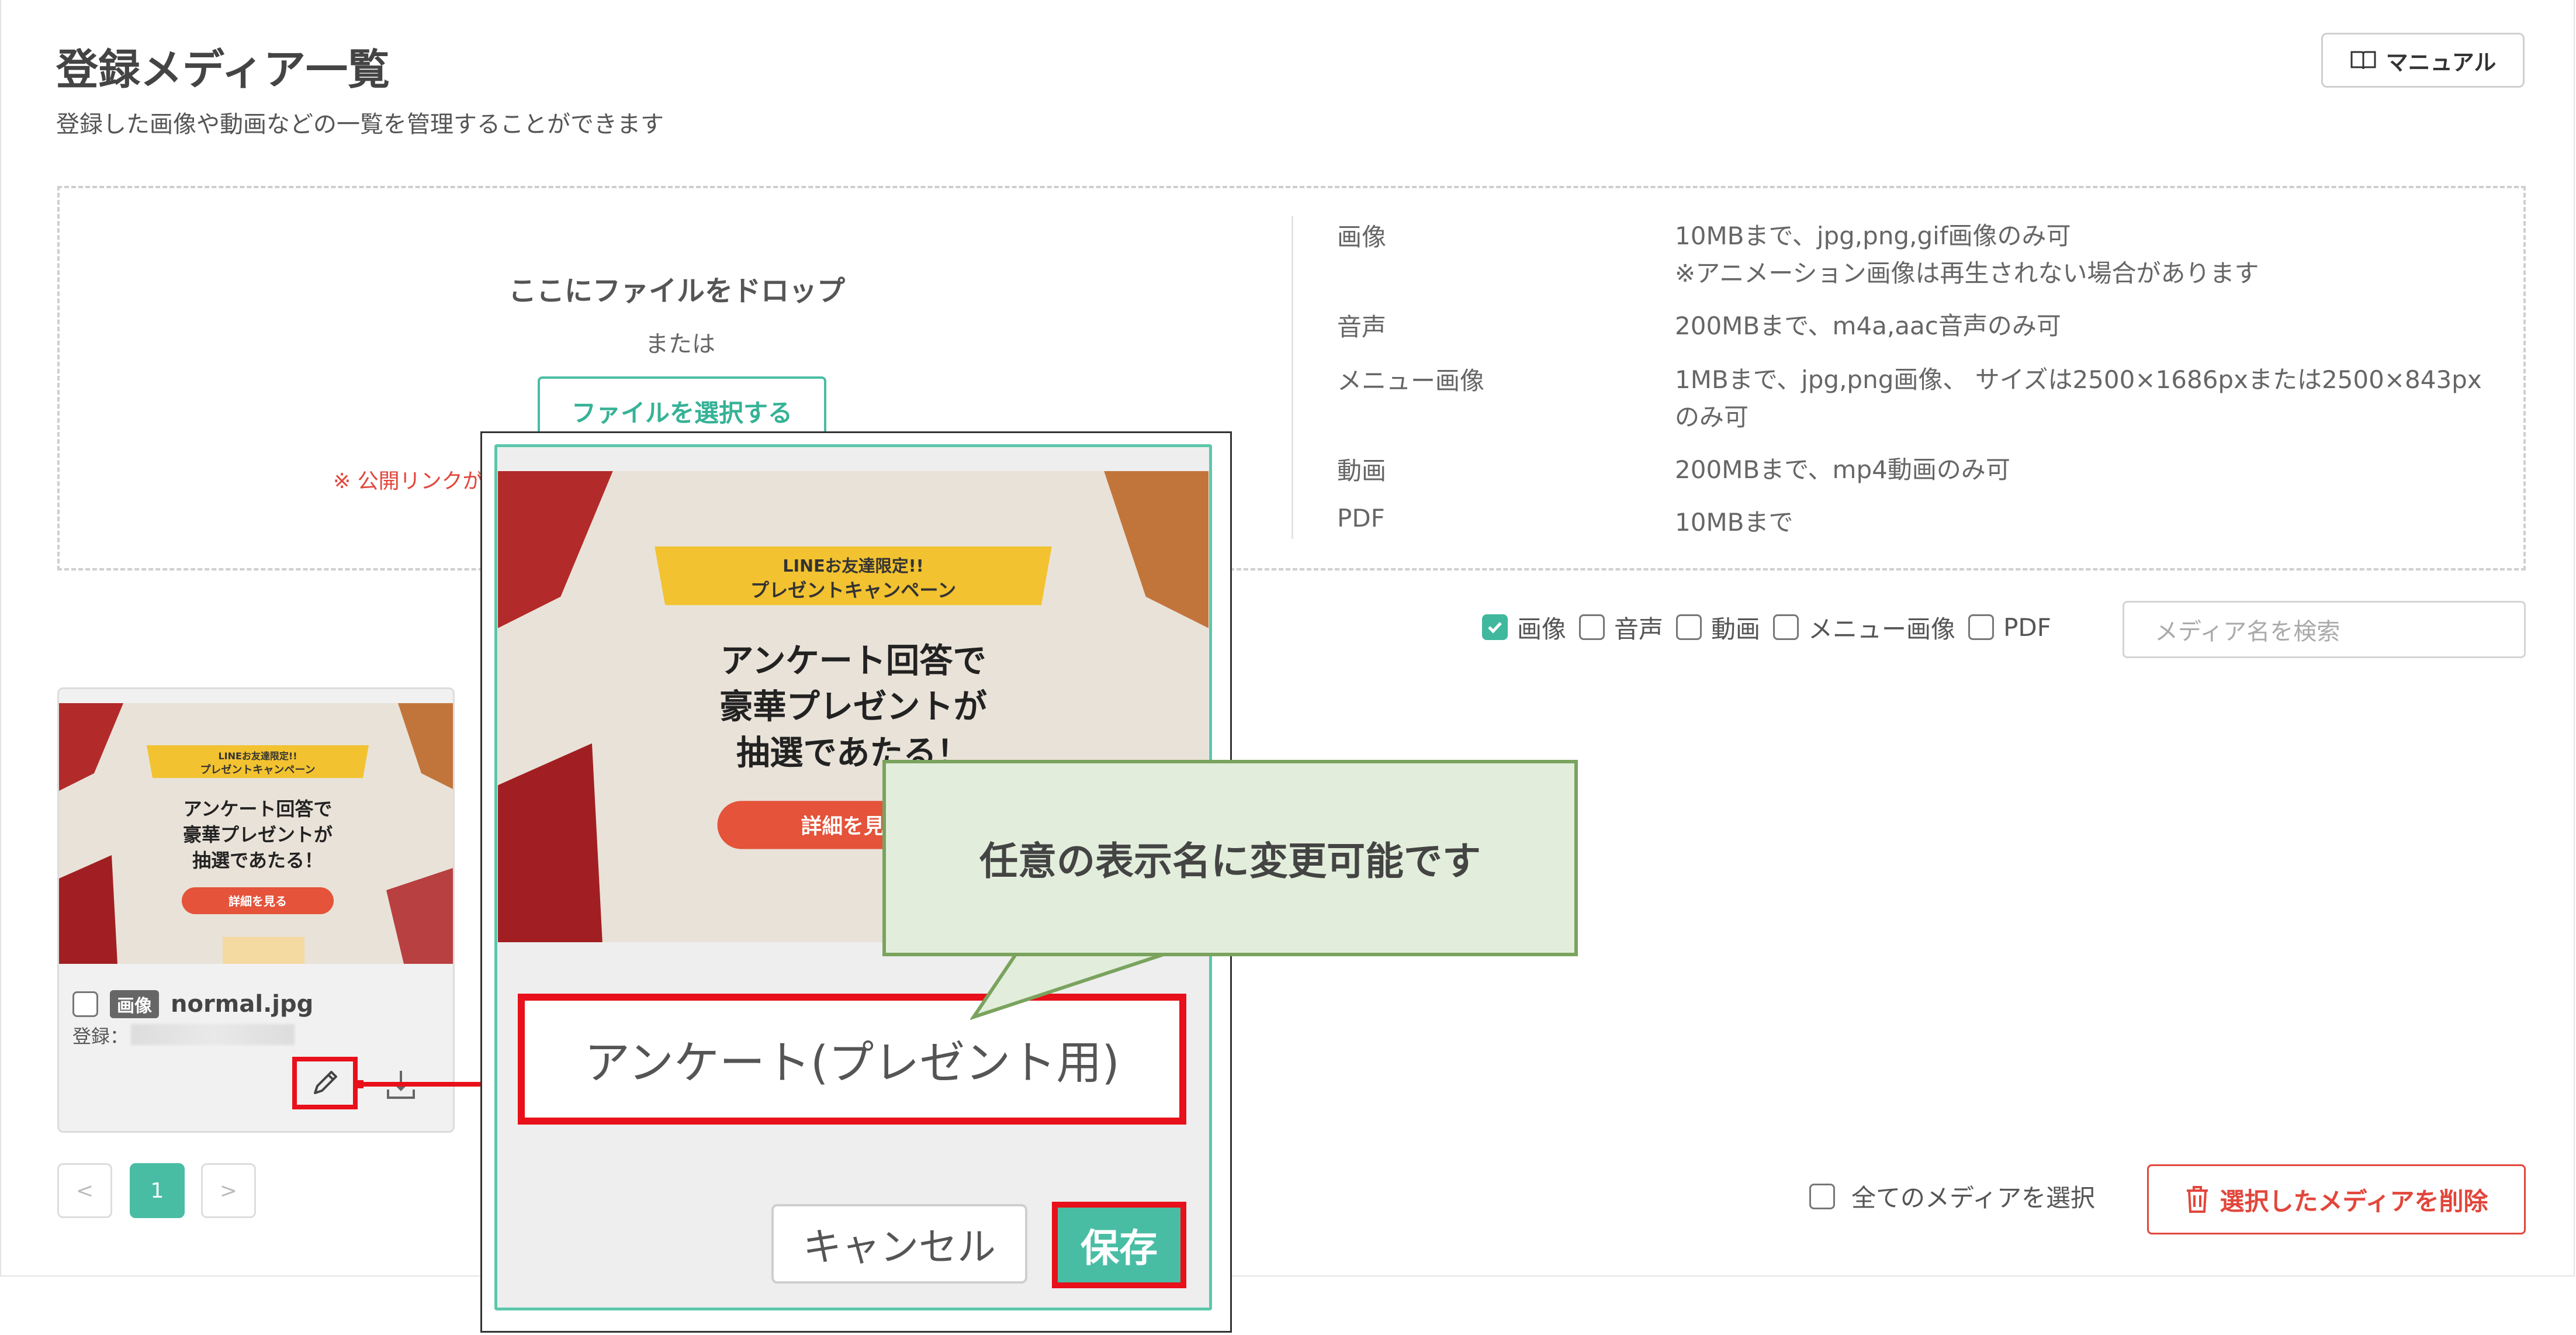  What do you see at coordinates (1873, 236) in the screenshot?
I see `spec-value-image-1: 10MBまで、jpg,png,gif画像のみ可` at bounding box center [1873, 236].